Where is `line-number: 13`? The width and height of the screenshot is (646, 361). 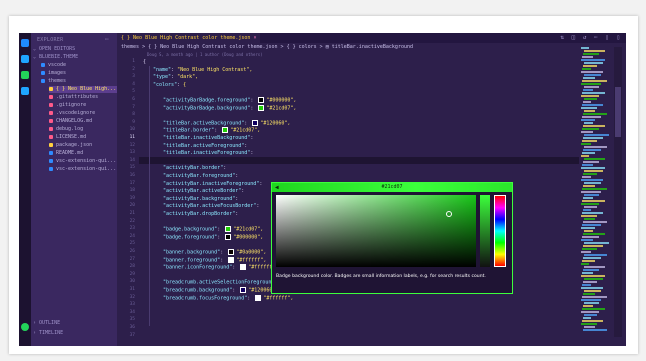
line-number: 13 is located at coordinates (132, 153).